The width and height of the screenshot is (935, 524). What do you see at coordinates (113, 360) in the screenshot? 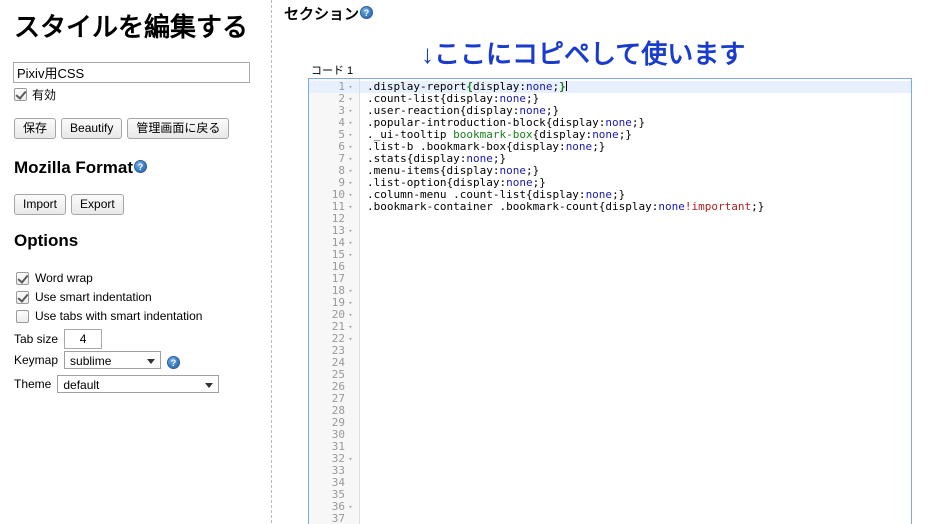
I see `keymap-select: sublime` at bounding box center [113, 360].